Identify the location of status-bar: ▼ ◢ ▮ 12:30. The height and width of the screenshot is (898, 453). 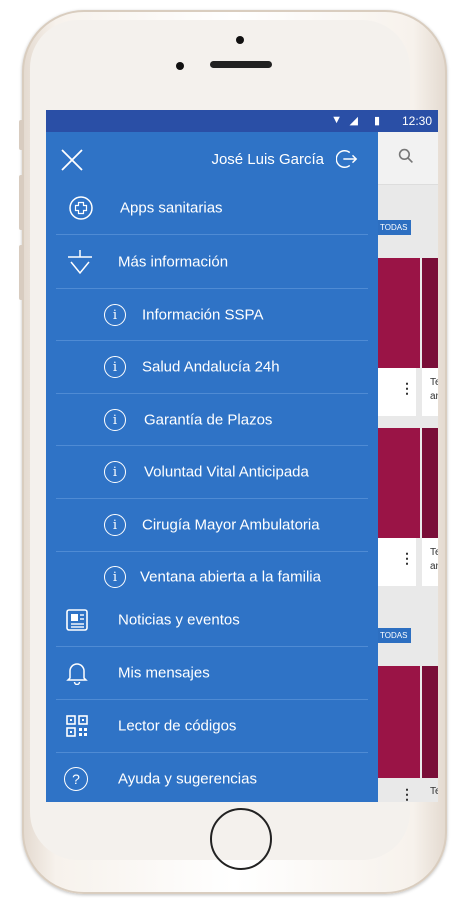
(242, 121).